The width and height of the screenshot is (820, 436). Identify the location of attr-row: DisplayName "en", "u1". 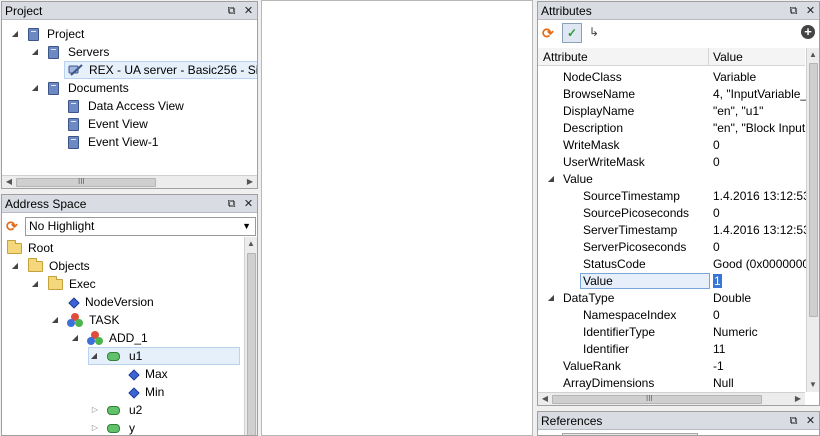
(672, 111).